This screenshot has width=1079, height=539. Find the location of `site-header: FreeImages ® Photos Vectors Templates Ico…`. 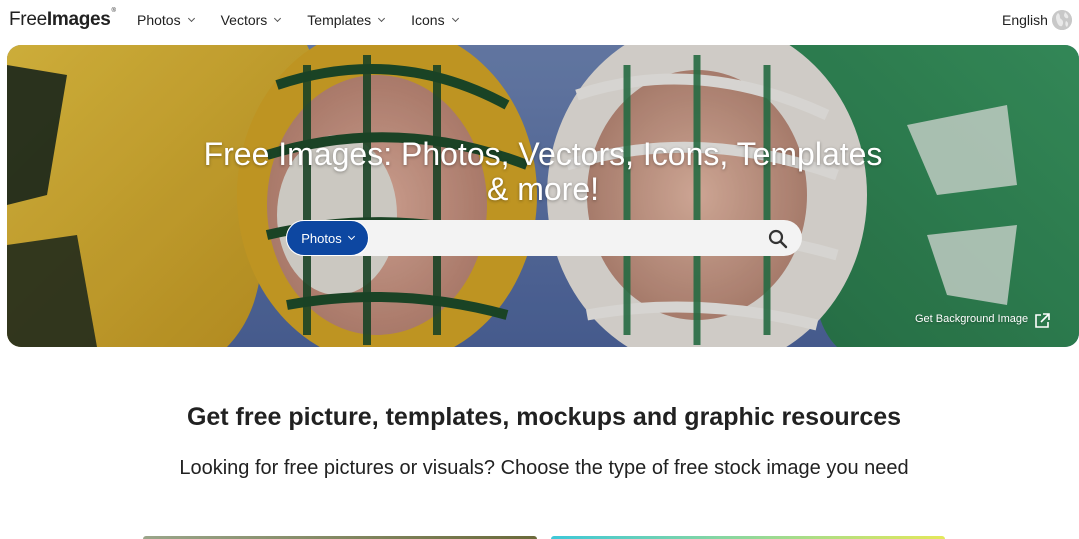

site-header: FreeImages ® Photos Vectors Templates Ico… is located at coordinates (539, 21).